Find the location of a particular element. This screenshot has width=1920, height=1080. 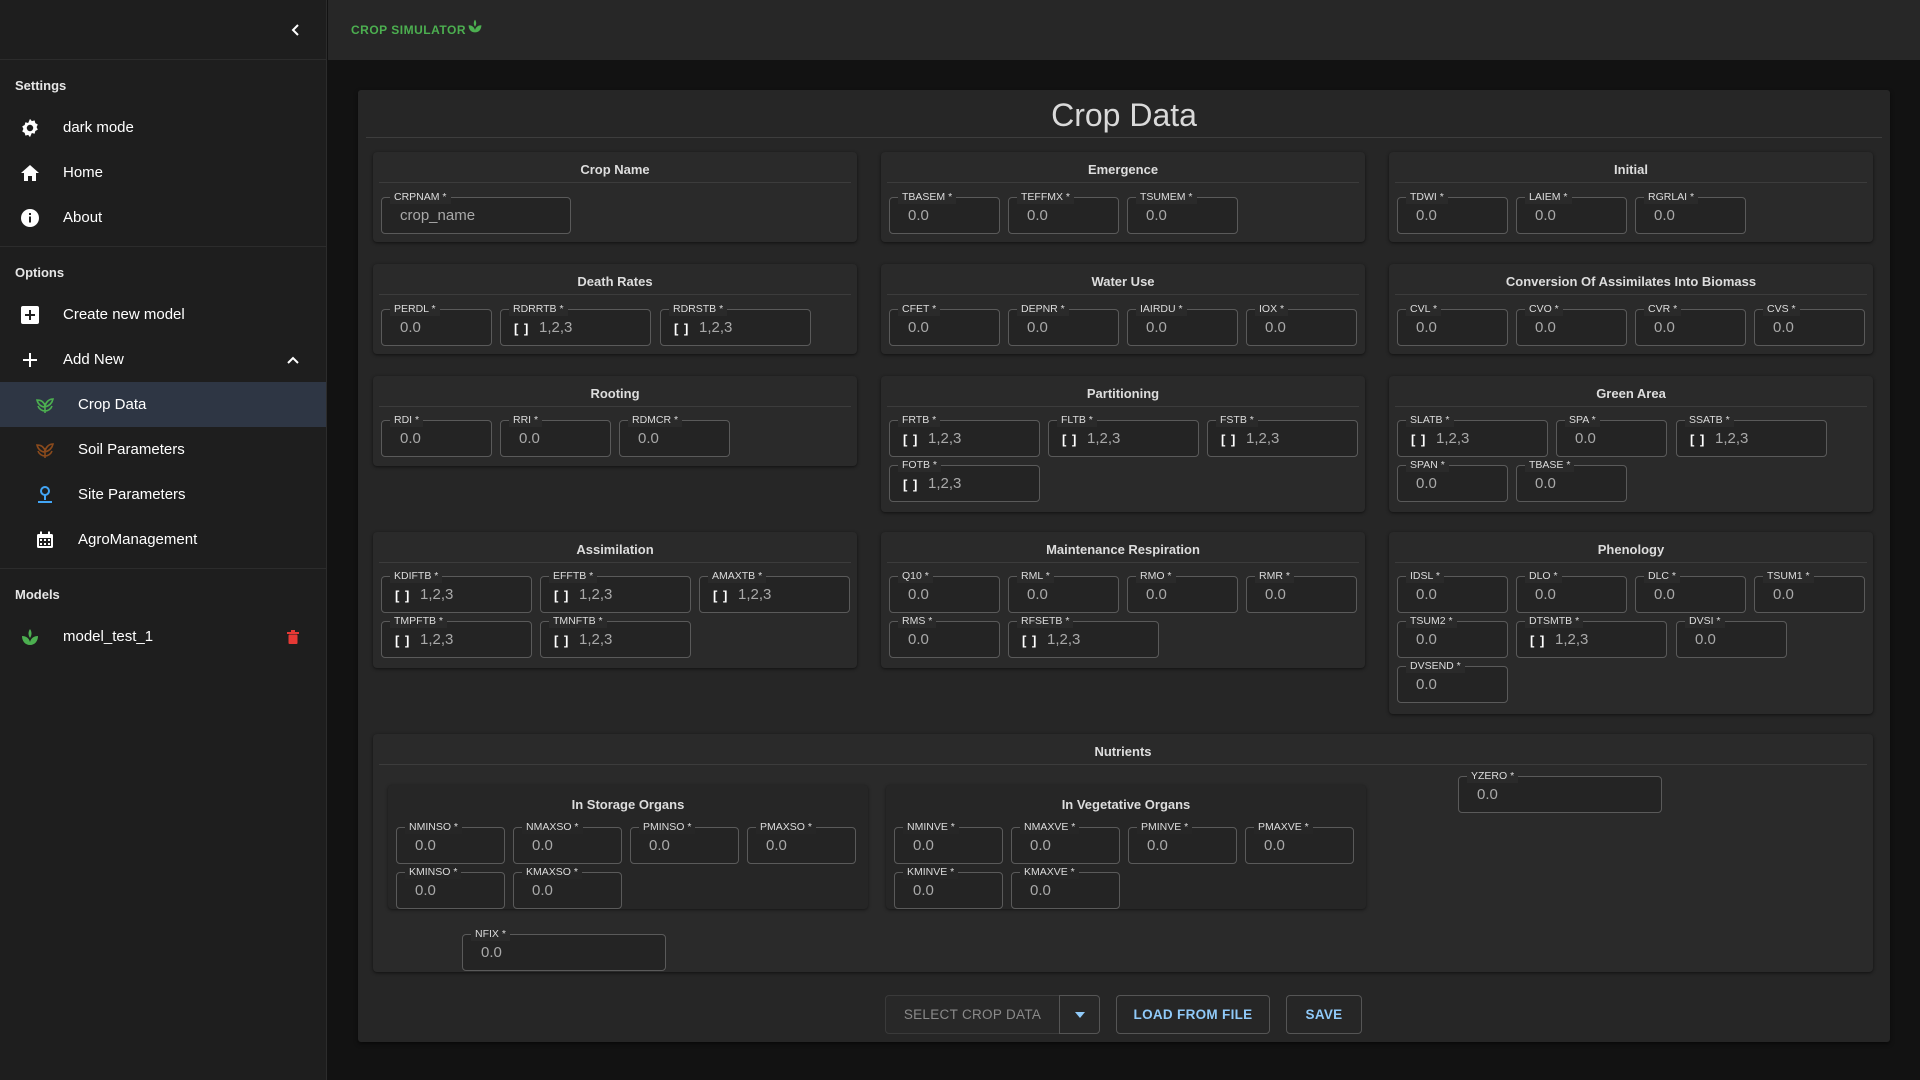

field-tbase: TBASE * 0.0 is located at coordinates (1571, 480).